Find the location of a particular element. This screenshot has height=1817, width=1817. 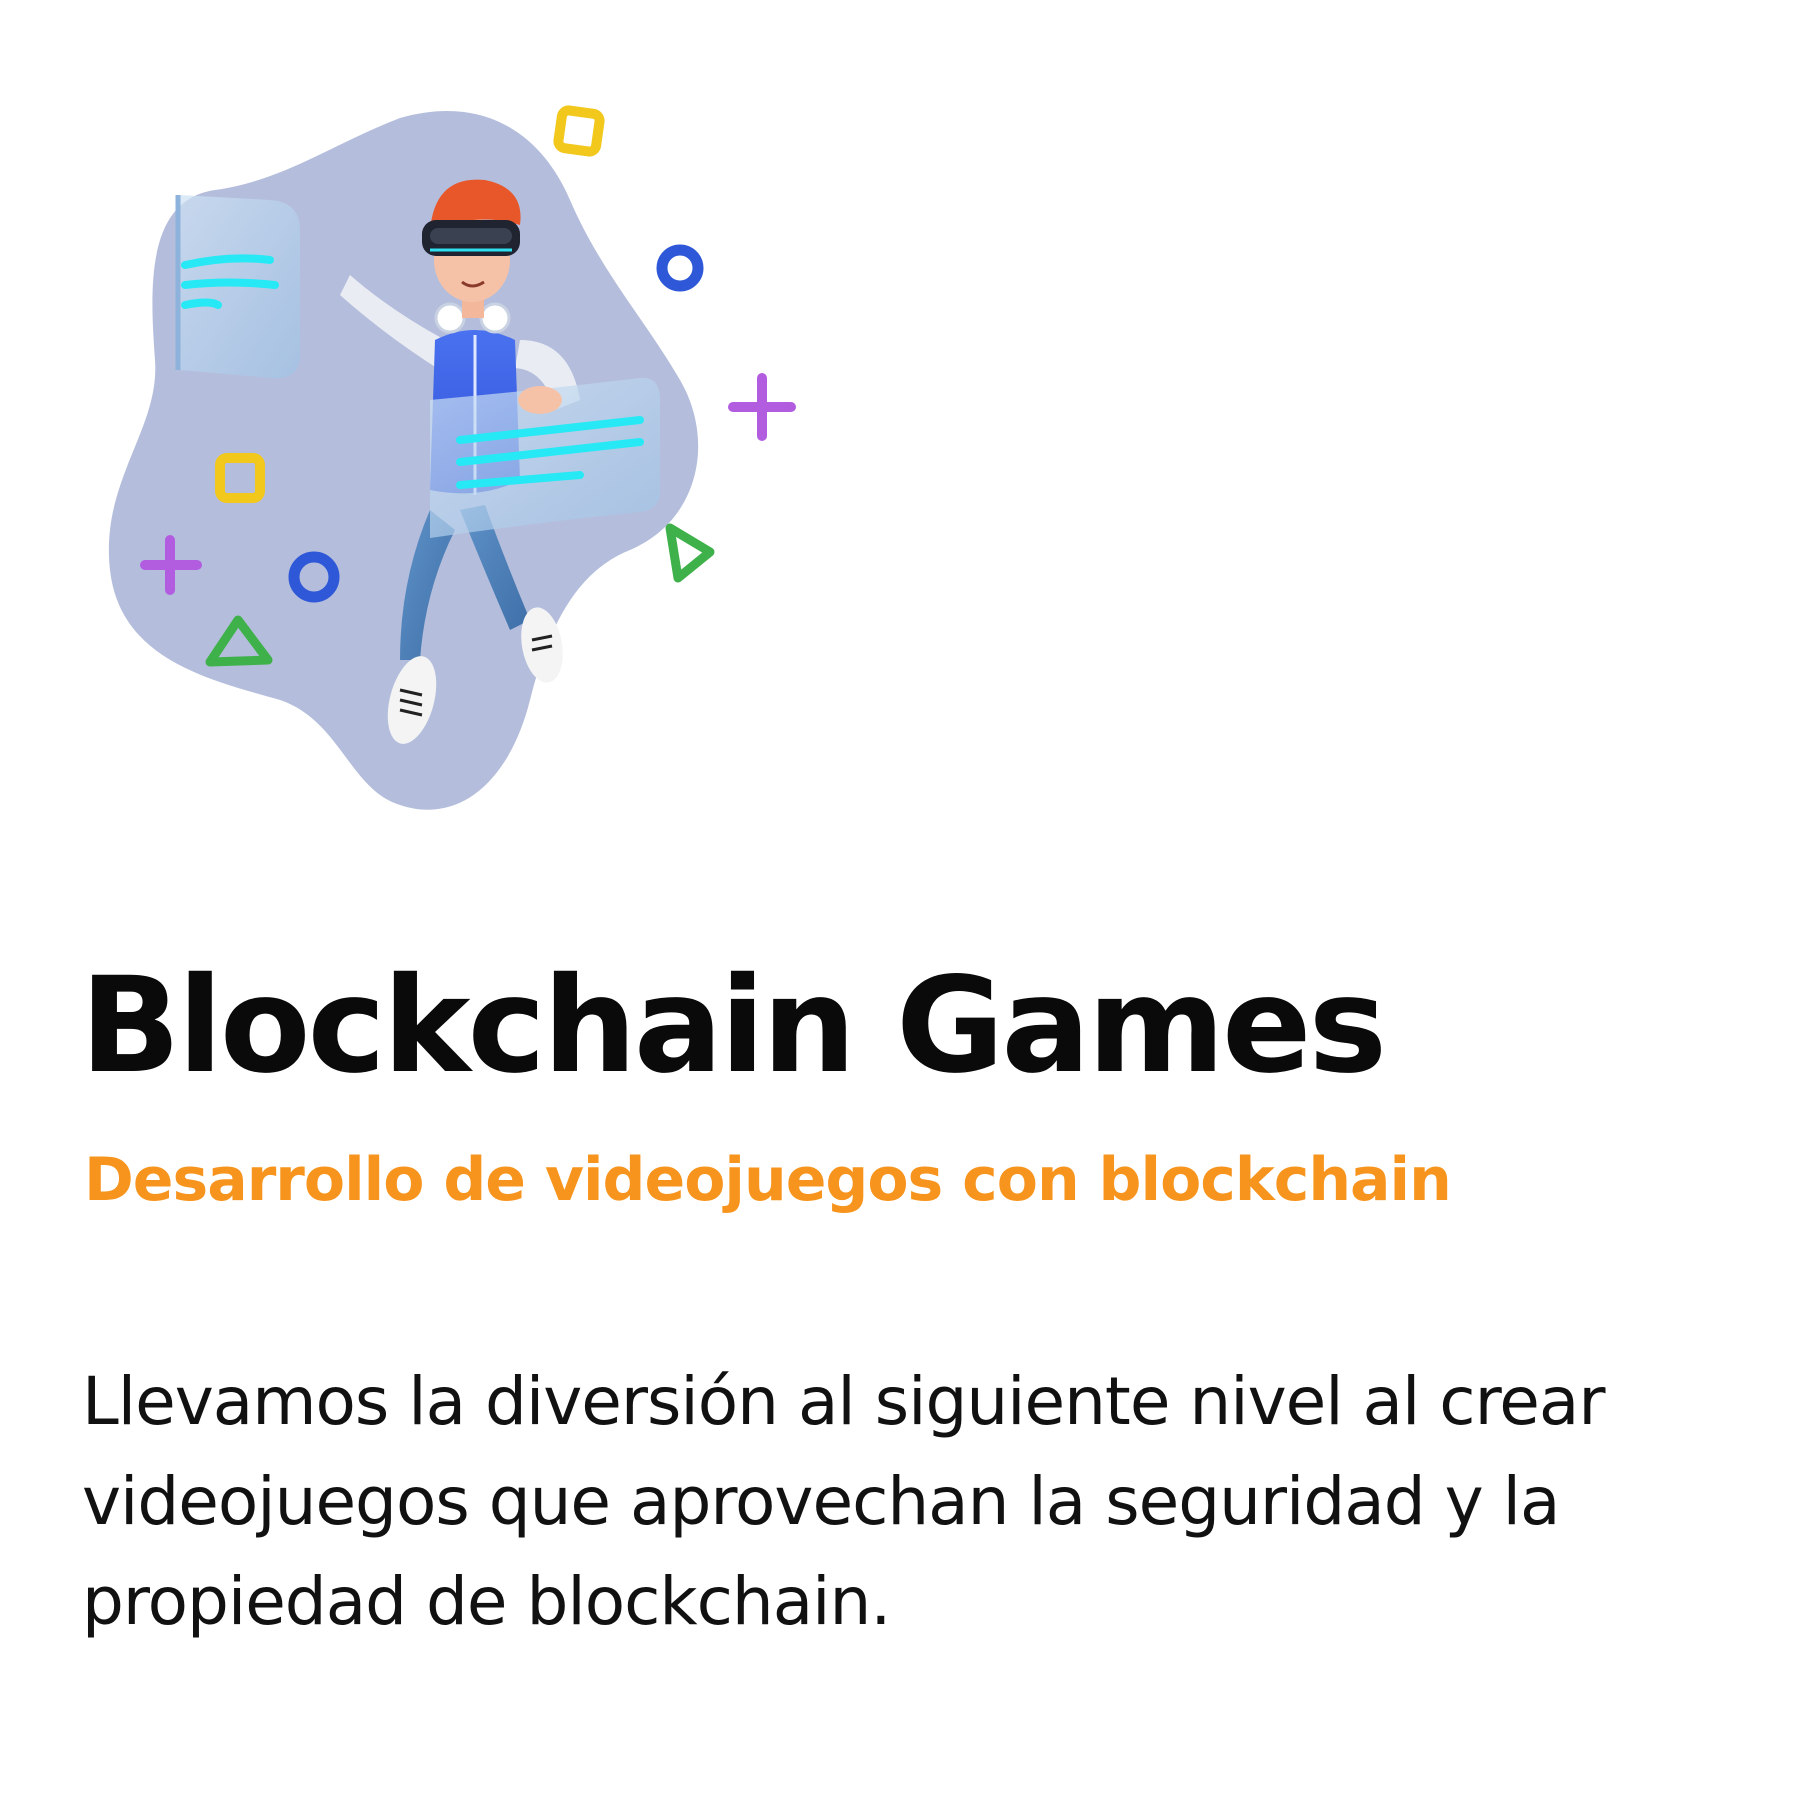

left-holographic-screen is located at coordinates (237, 287).